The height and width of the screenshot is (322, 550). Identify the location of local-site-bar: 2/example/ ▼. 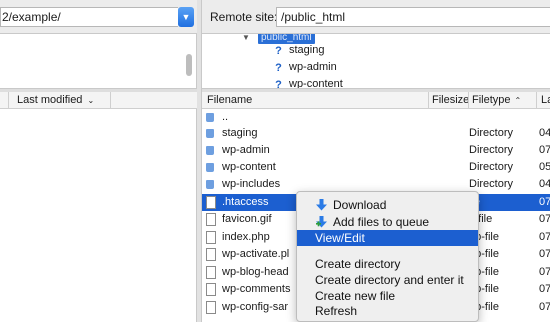
(98, 17).